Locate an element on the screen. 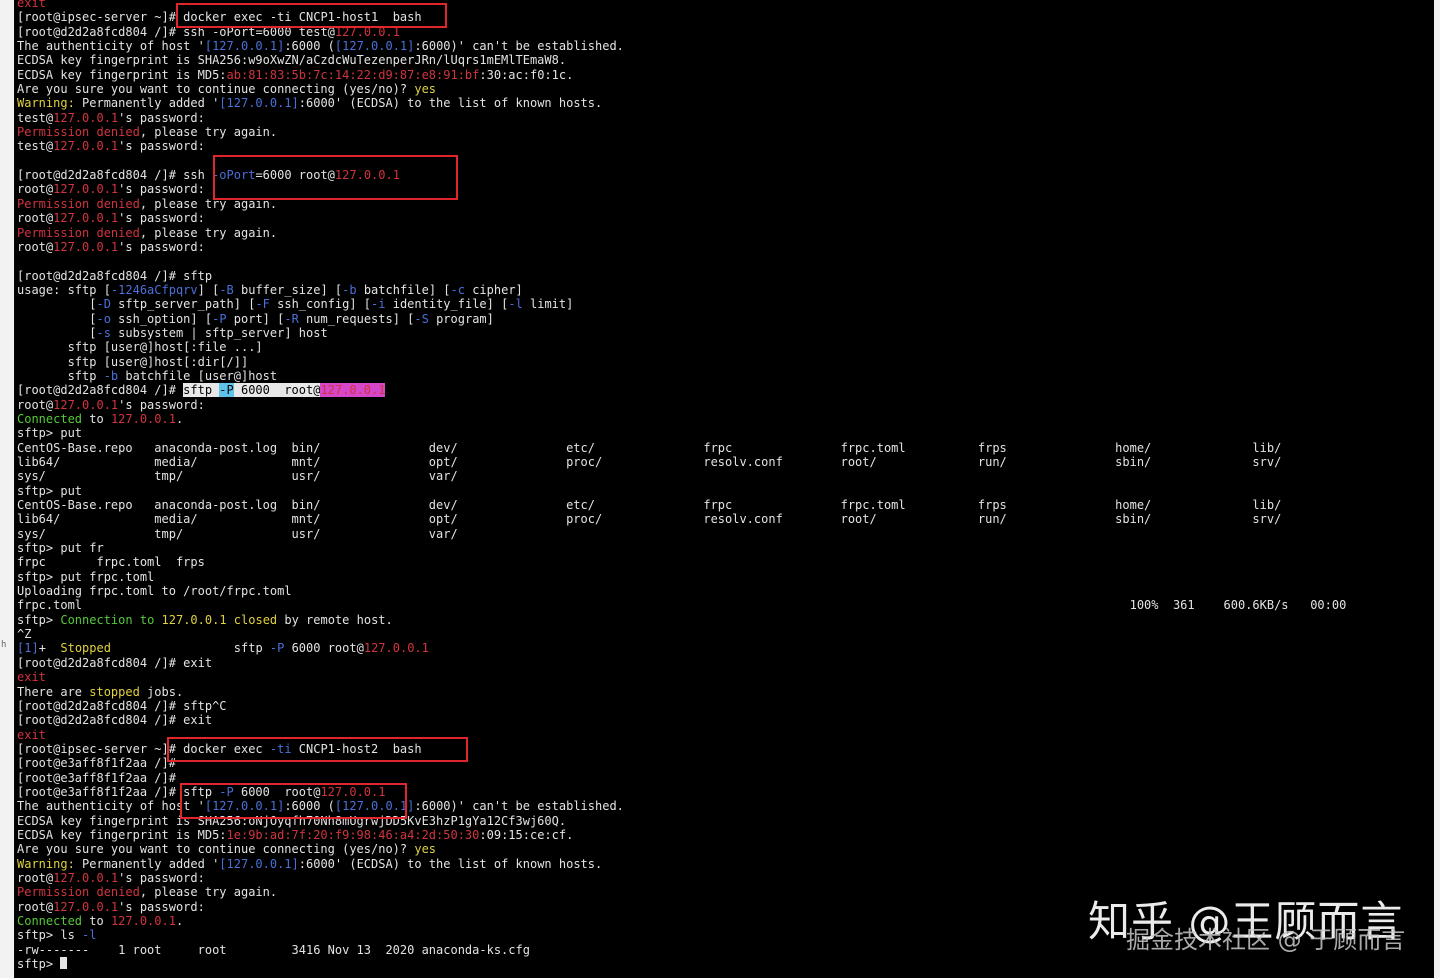 Image resolution: width=1440 pixels, height=978 pixels. terminal-text: [root@d2d2a8fcd804 /]# is located at coordinates (100, 390).